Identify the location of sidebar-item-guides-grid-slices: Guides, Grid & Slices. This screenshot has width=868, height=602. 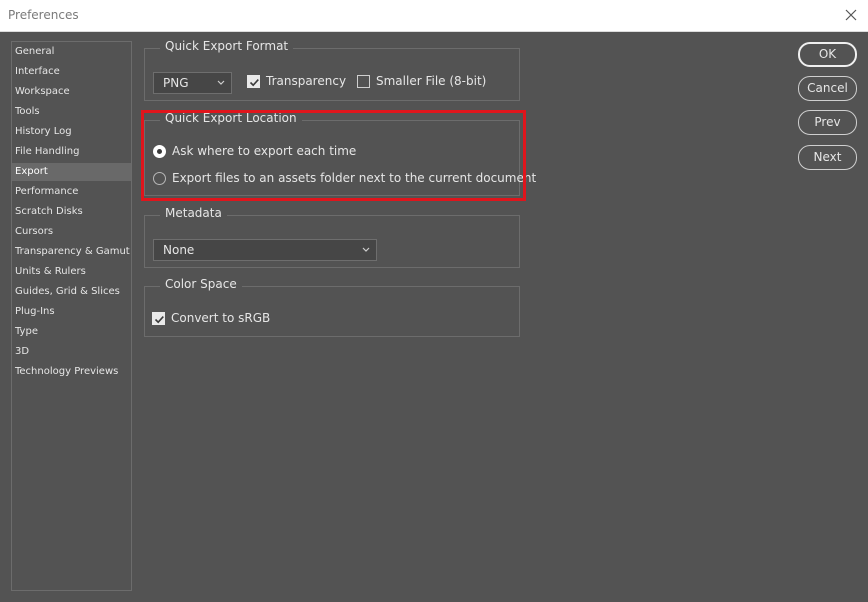
(71, 292).